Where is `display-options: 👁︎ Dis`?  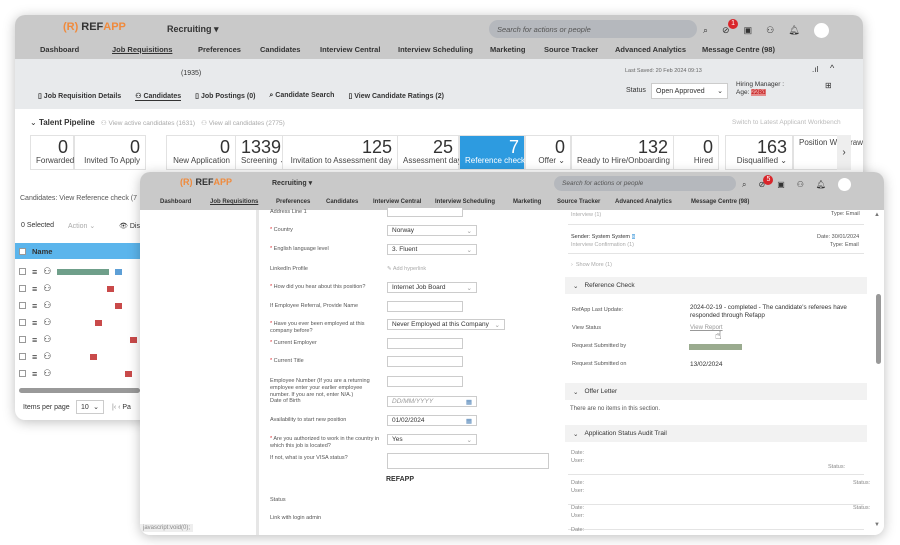
display-options: 👁︎ Dis is located at coordinates (129, 226).